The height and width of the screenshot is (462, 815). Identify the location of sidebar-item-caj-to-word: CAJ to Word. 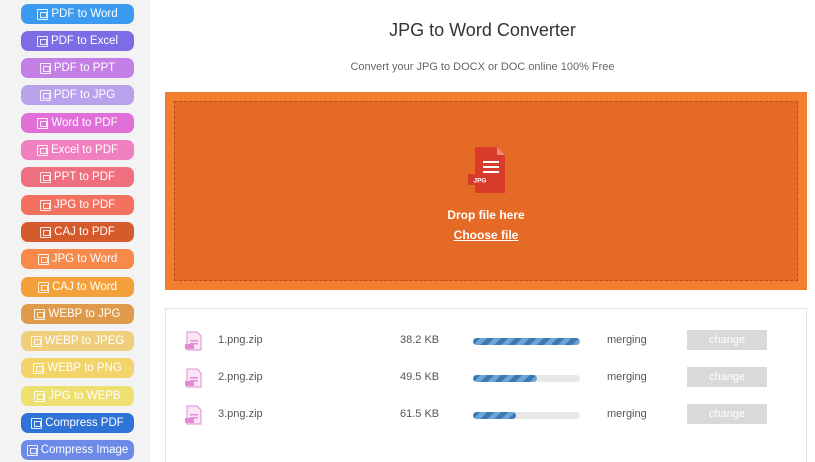
(77, 287).